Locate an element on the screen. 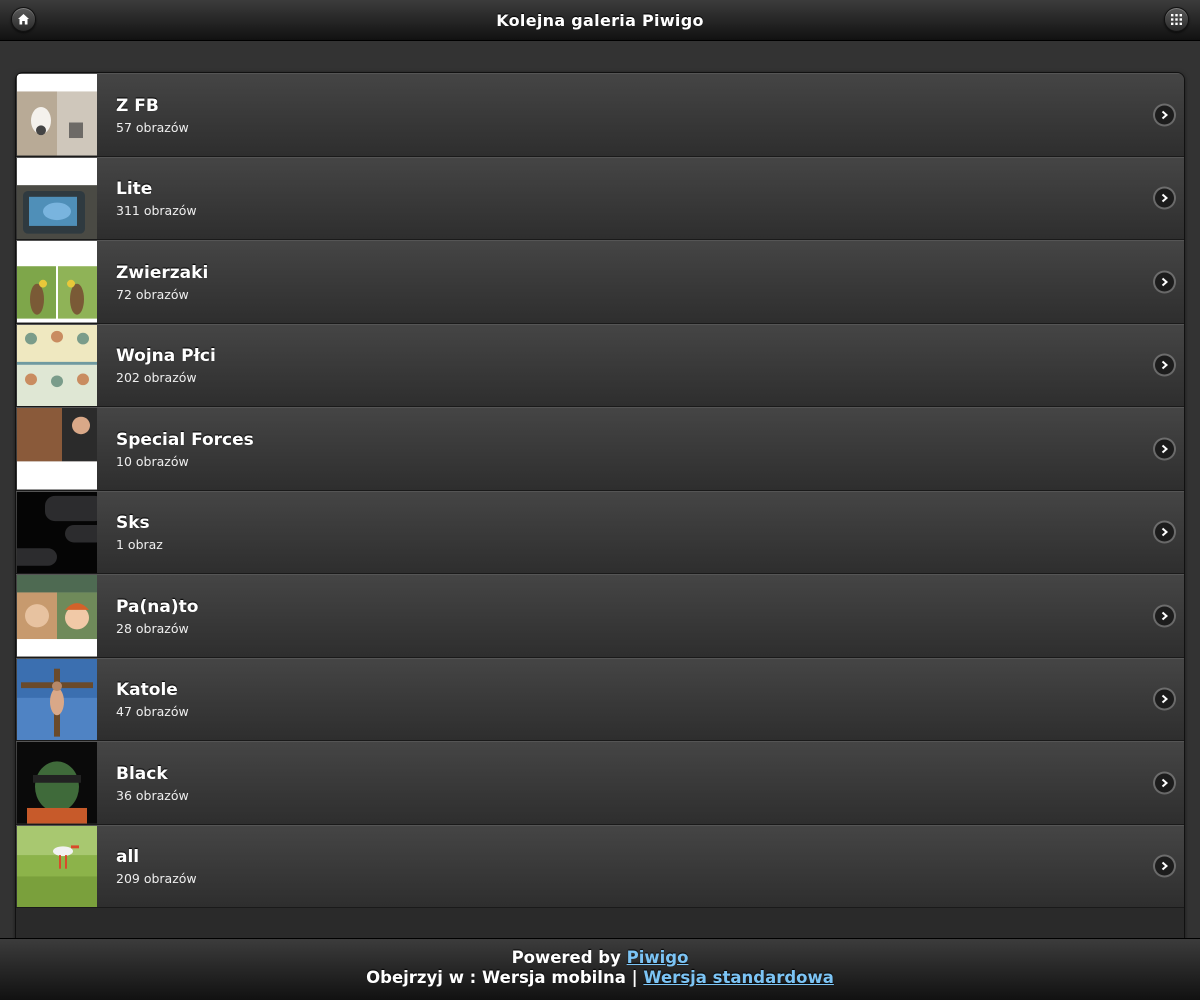  album-count: 57 obrazów is located at coordinates (152, 127).